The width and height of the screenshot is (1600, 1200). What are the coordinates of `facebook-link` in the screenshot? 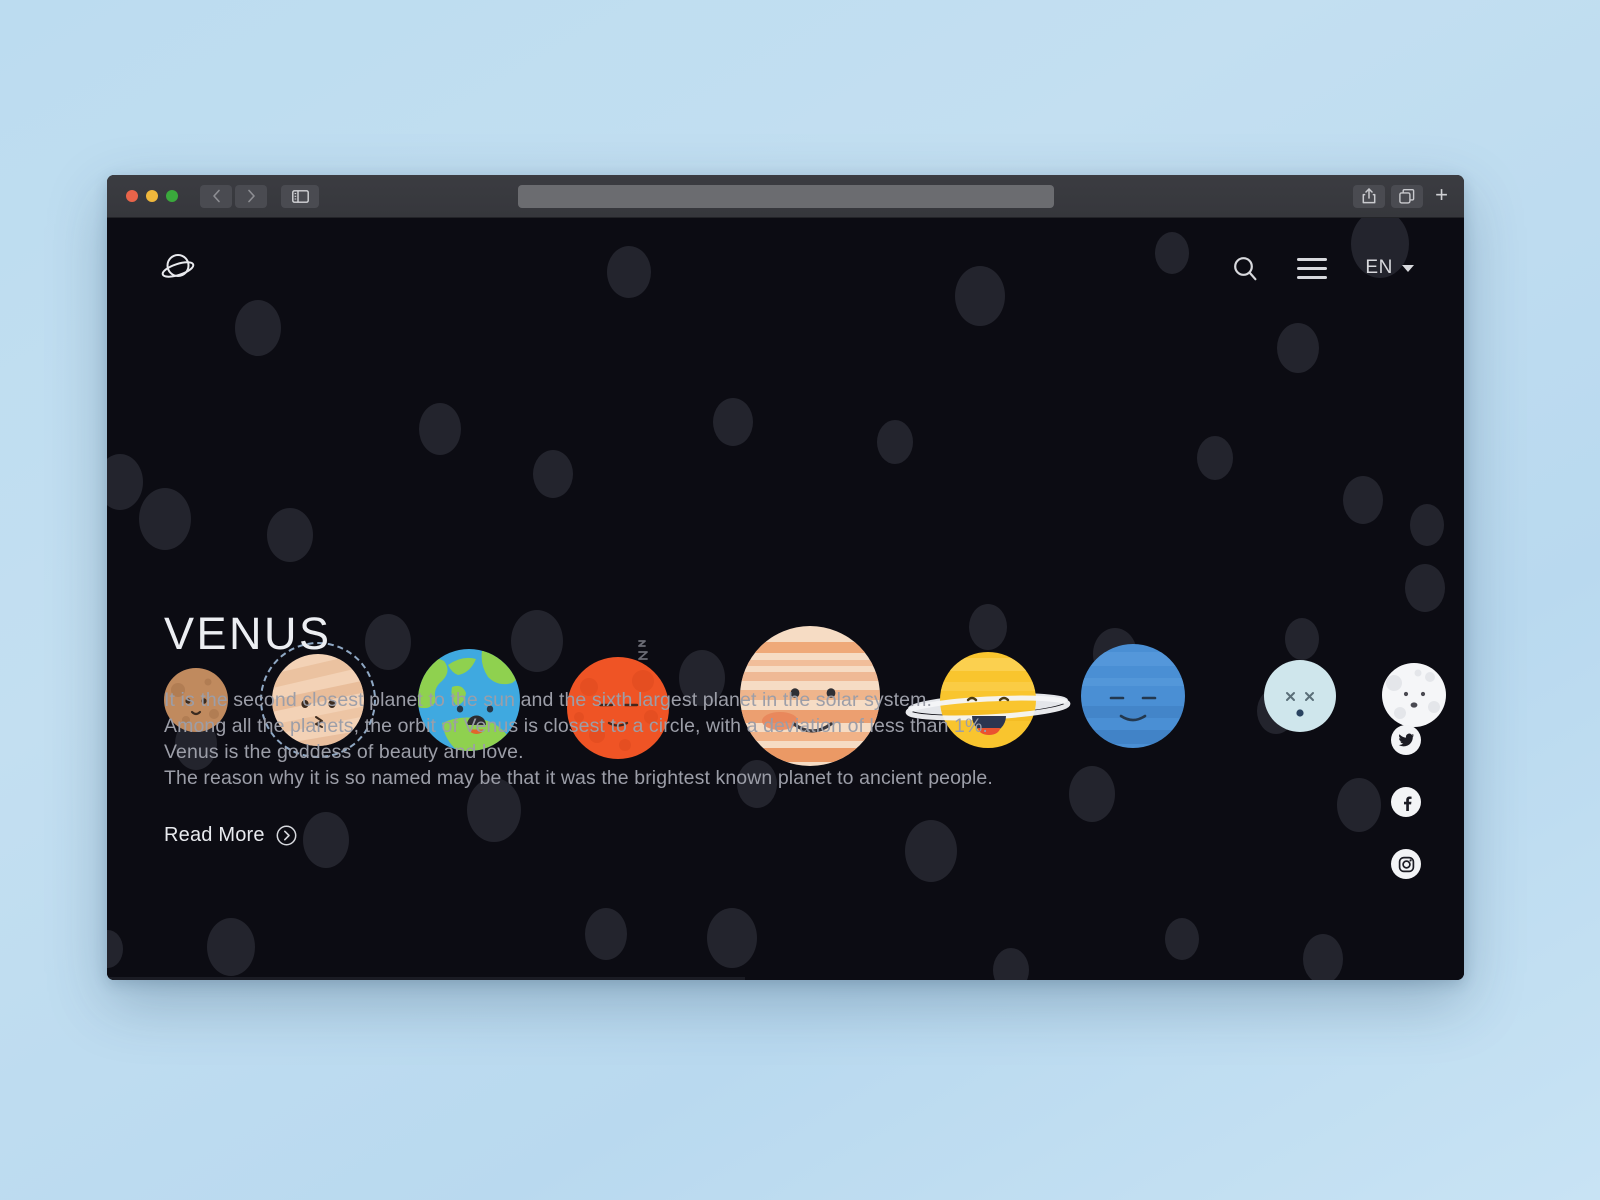 It's located at (1406, 802).